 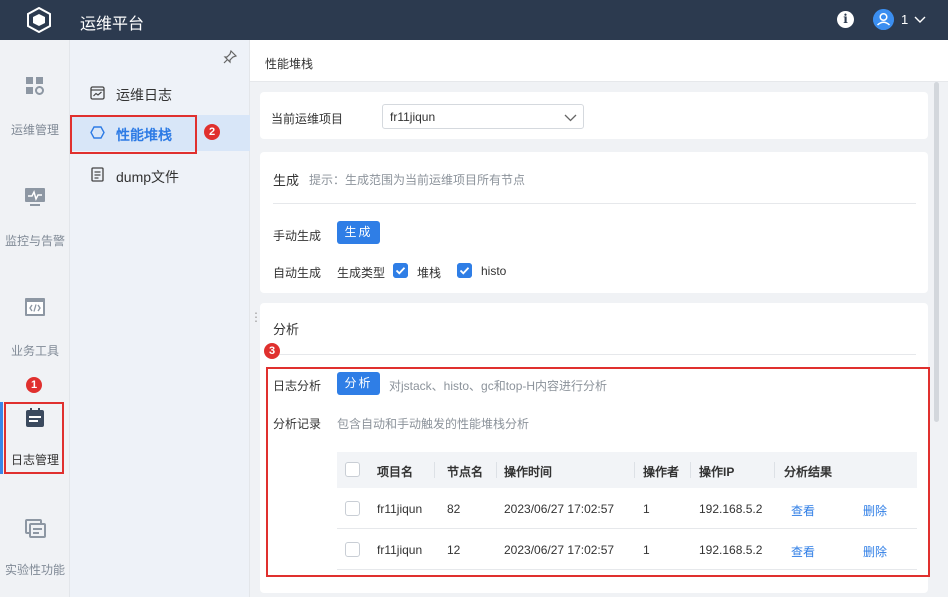 What do you see at coordinates (34, 241) in the screenshot?
I see `rail-label: 监控与告警` at bounding box center [34, 241].